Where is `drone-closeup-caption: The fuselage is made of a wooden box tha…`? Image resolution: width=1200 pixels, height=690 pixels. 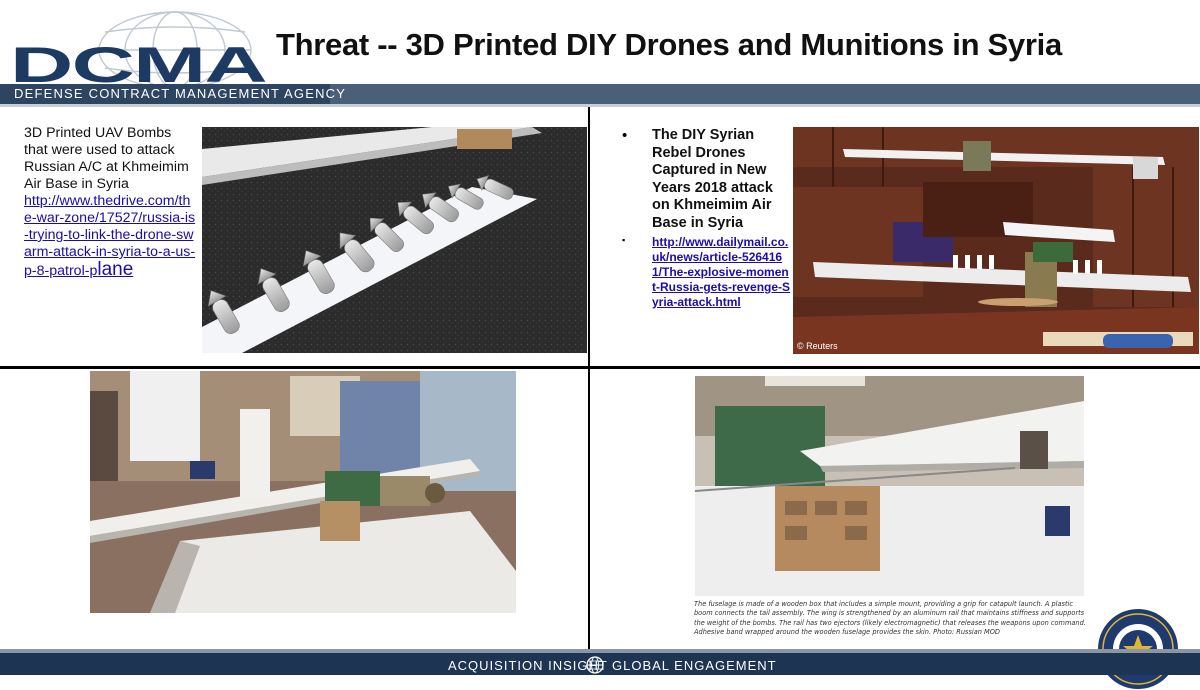 drone-closeup-caption: The fuselage is made of a wooden box tha… is located at coordinates (890, 618).